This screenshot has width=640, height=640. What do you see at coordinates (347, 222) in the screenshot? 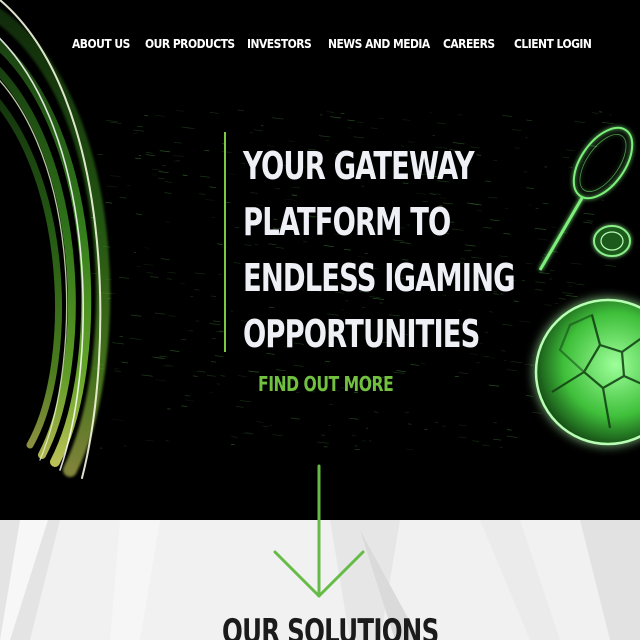
I see `headline-line: PLATFORM TO` at bounding box center [347, 222].